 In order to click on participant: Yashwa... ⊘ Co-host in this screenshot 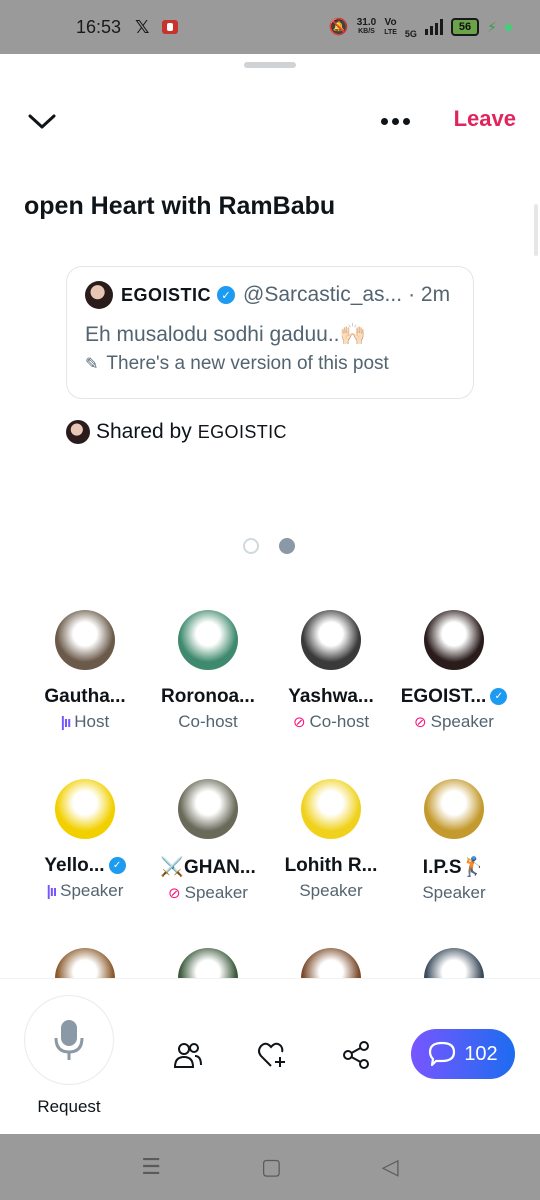, I will do `click(331, 671)`.